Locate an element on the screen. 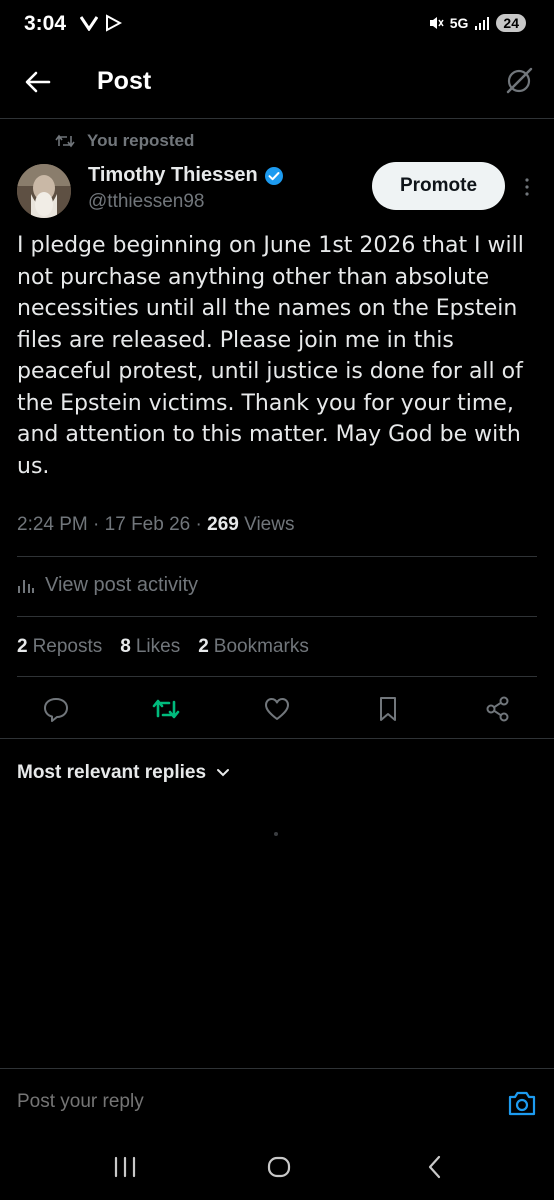 The width and height of the screenshot is (554, 1200). header-divider is located at coordinates (277, 118).